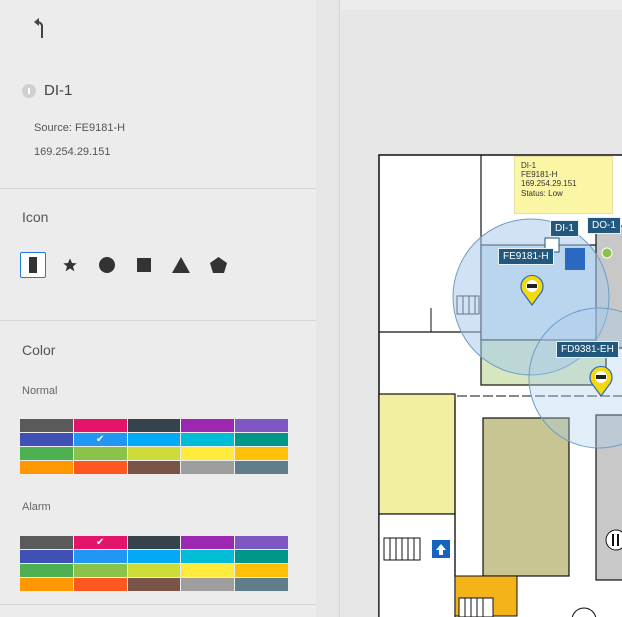 The image size is (622, 617). I want to click on device-name: DI-1, so click(58, 90).